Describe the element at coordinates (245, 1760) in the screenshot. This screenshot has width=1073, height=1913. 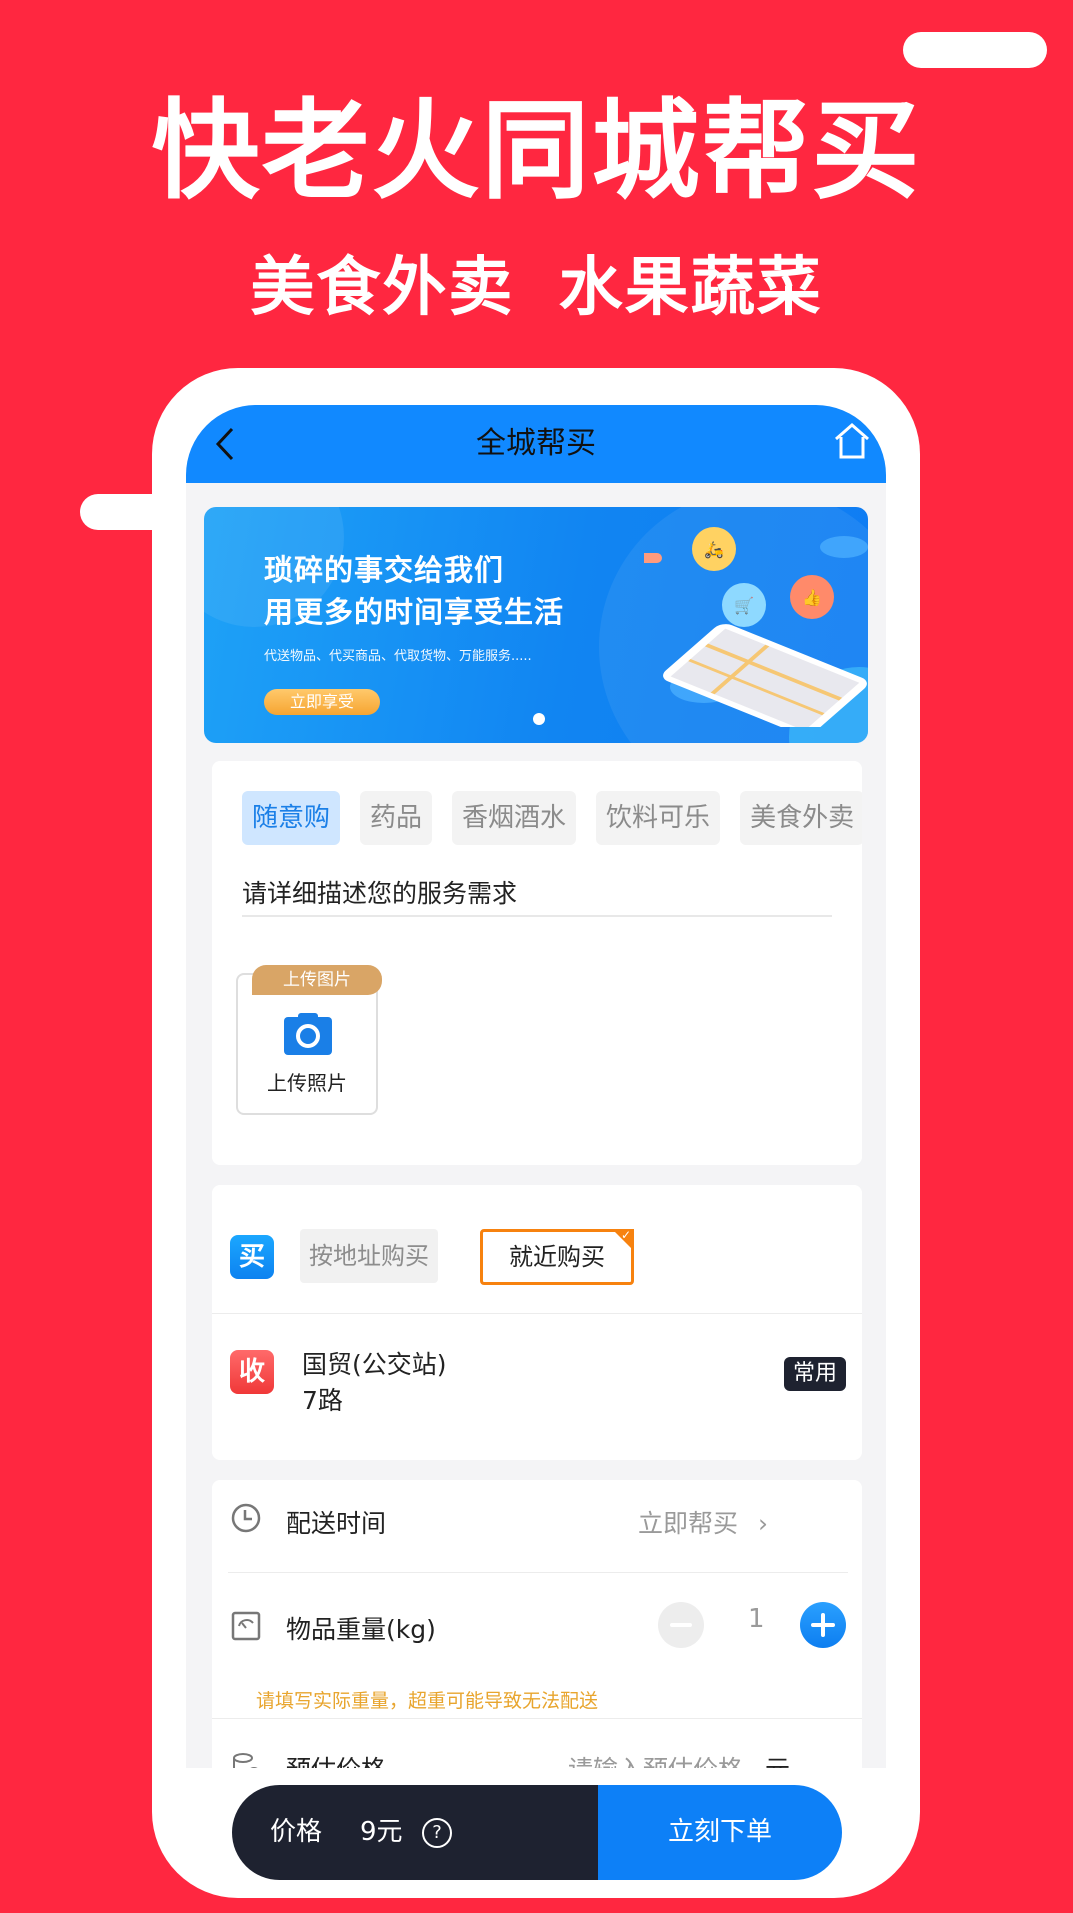
I see `coins-icon` at that location.